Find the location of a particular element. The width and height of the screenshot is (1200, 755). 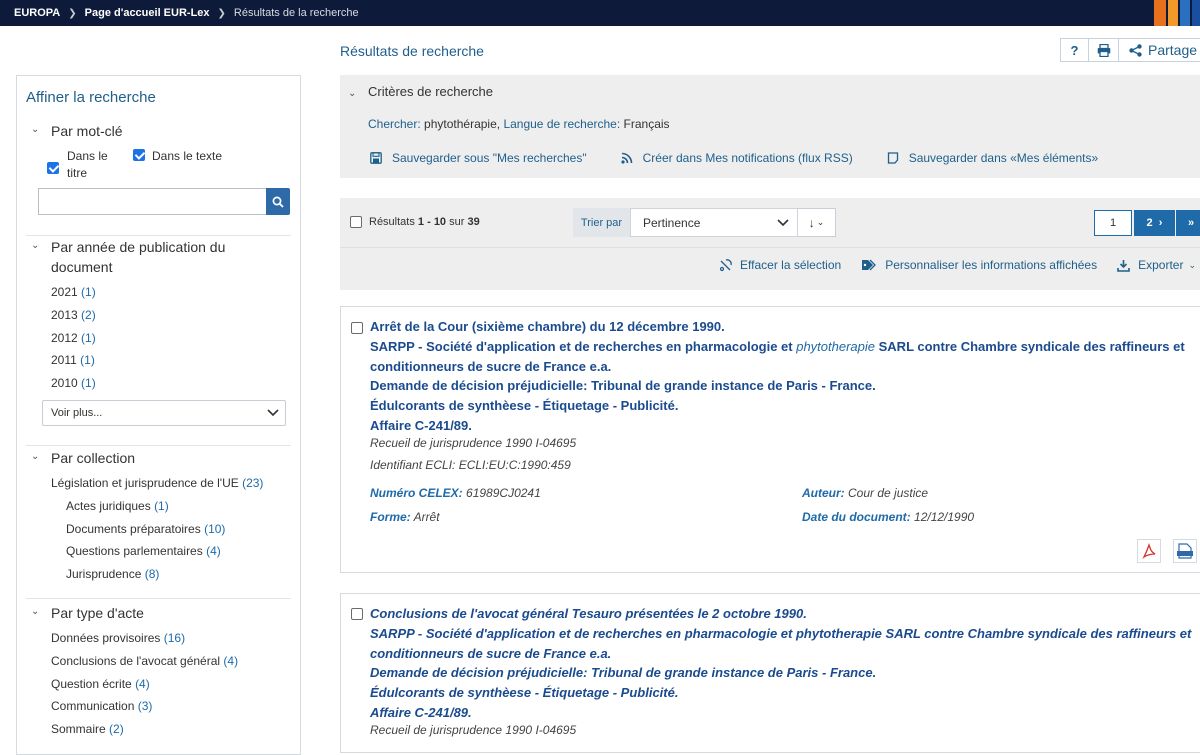

facet-year-heading: Par année de publication du document is located at coordinates (138, 257).